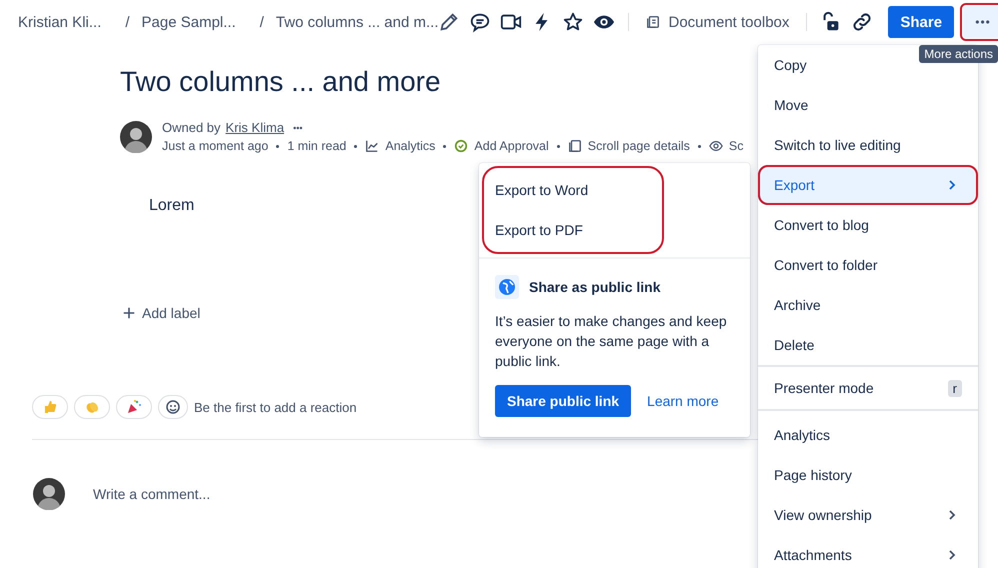 Image resolution: width=998 pixels, height=568 pixels. I want to click on menu-item: Export, so click(868, 185).